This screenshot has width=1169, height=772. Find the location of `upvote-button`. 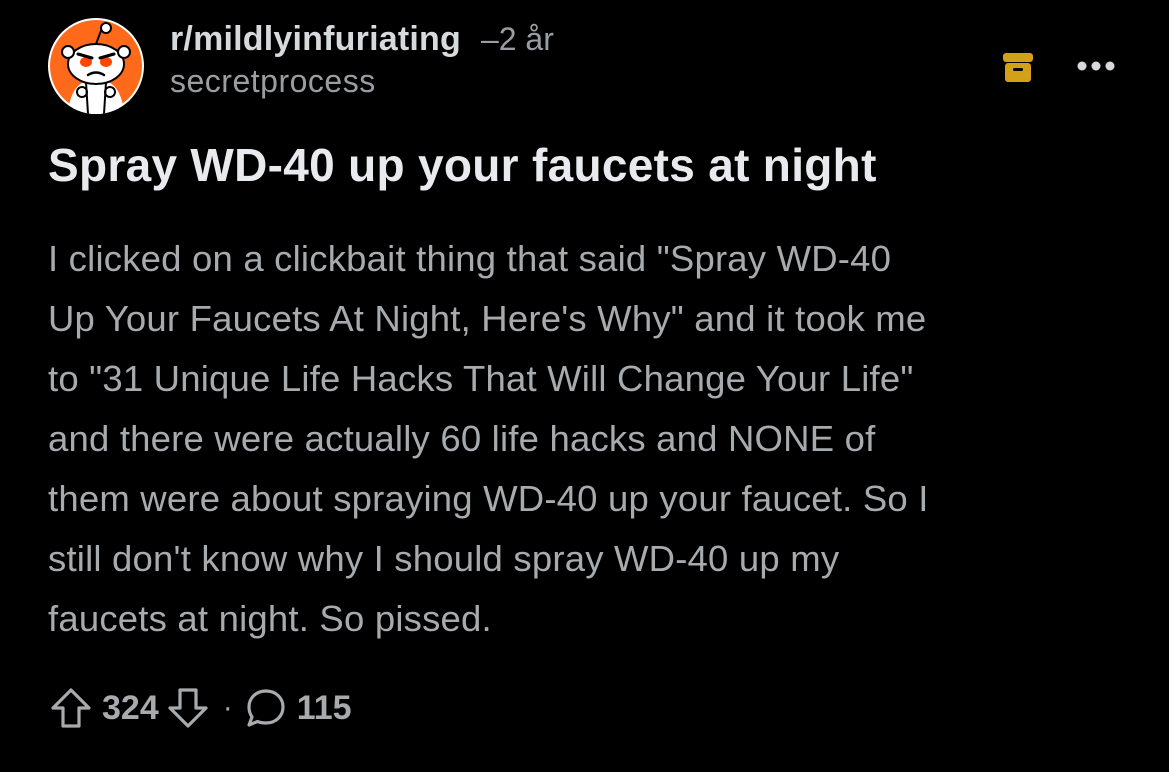

upvote-button is located at coordinates (71, 708).